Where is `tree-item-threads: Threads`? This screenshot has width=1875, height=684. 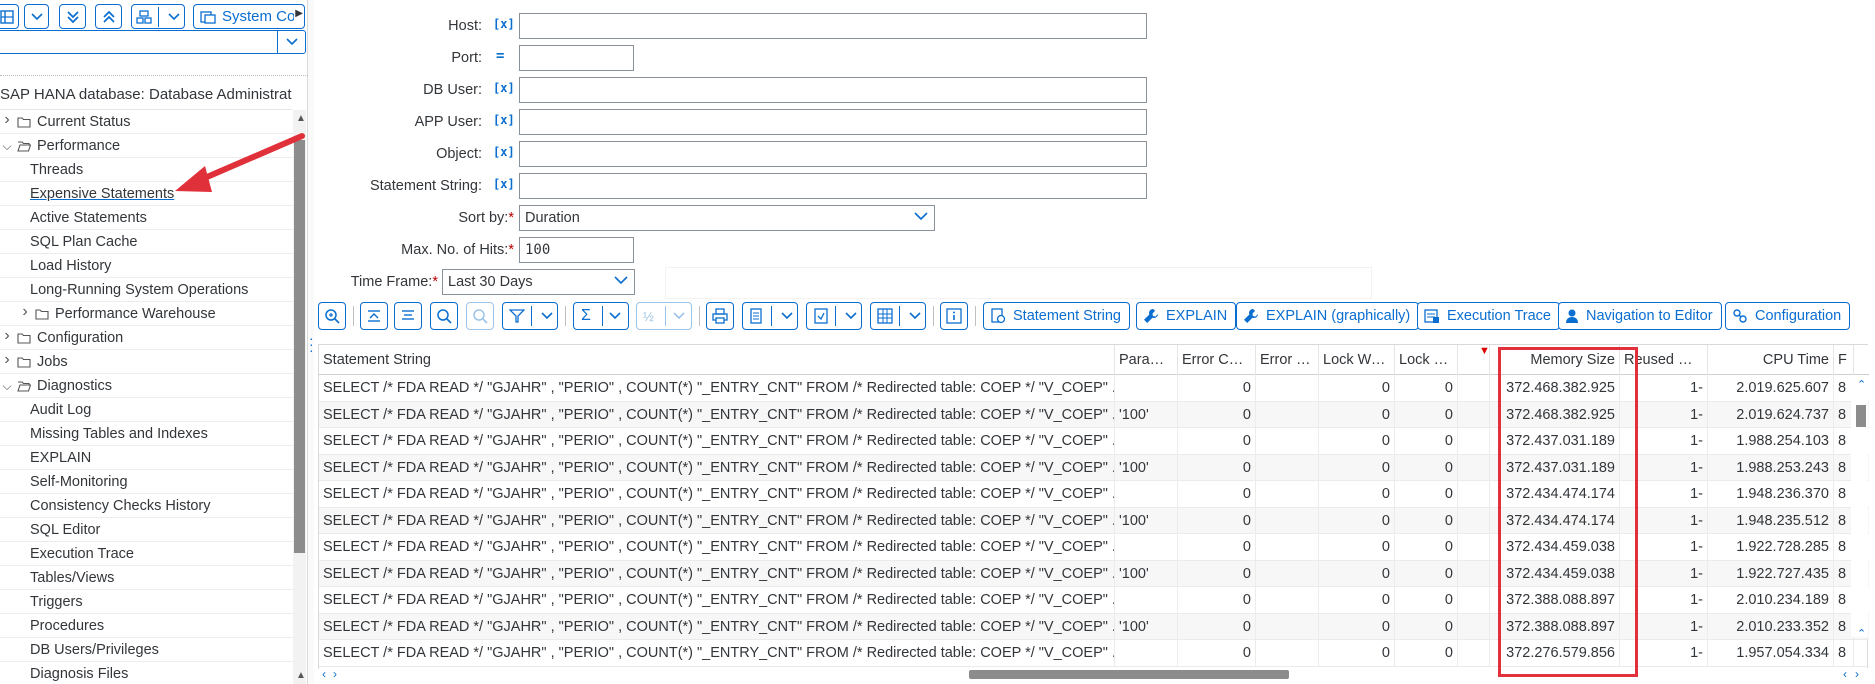 tree-item-threads: Threads is located at coordinates (146, 170).